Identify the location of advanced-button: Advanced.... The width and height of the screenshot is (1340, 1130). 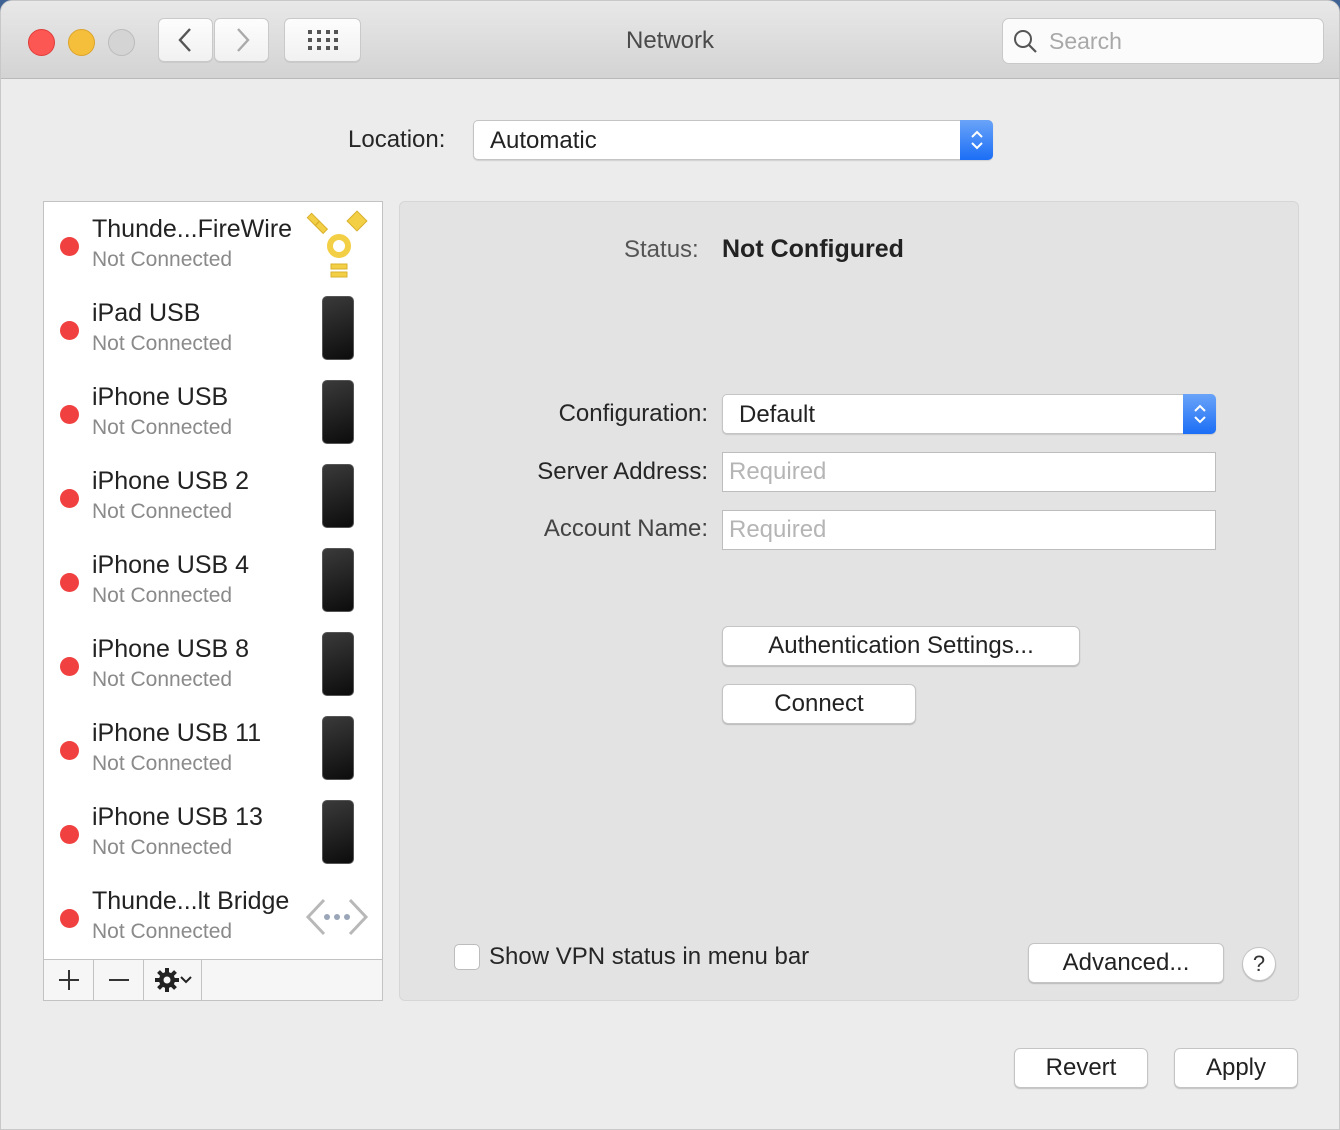
(1126, 963).